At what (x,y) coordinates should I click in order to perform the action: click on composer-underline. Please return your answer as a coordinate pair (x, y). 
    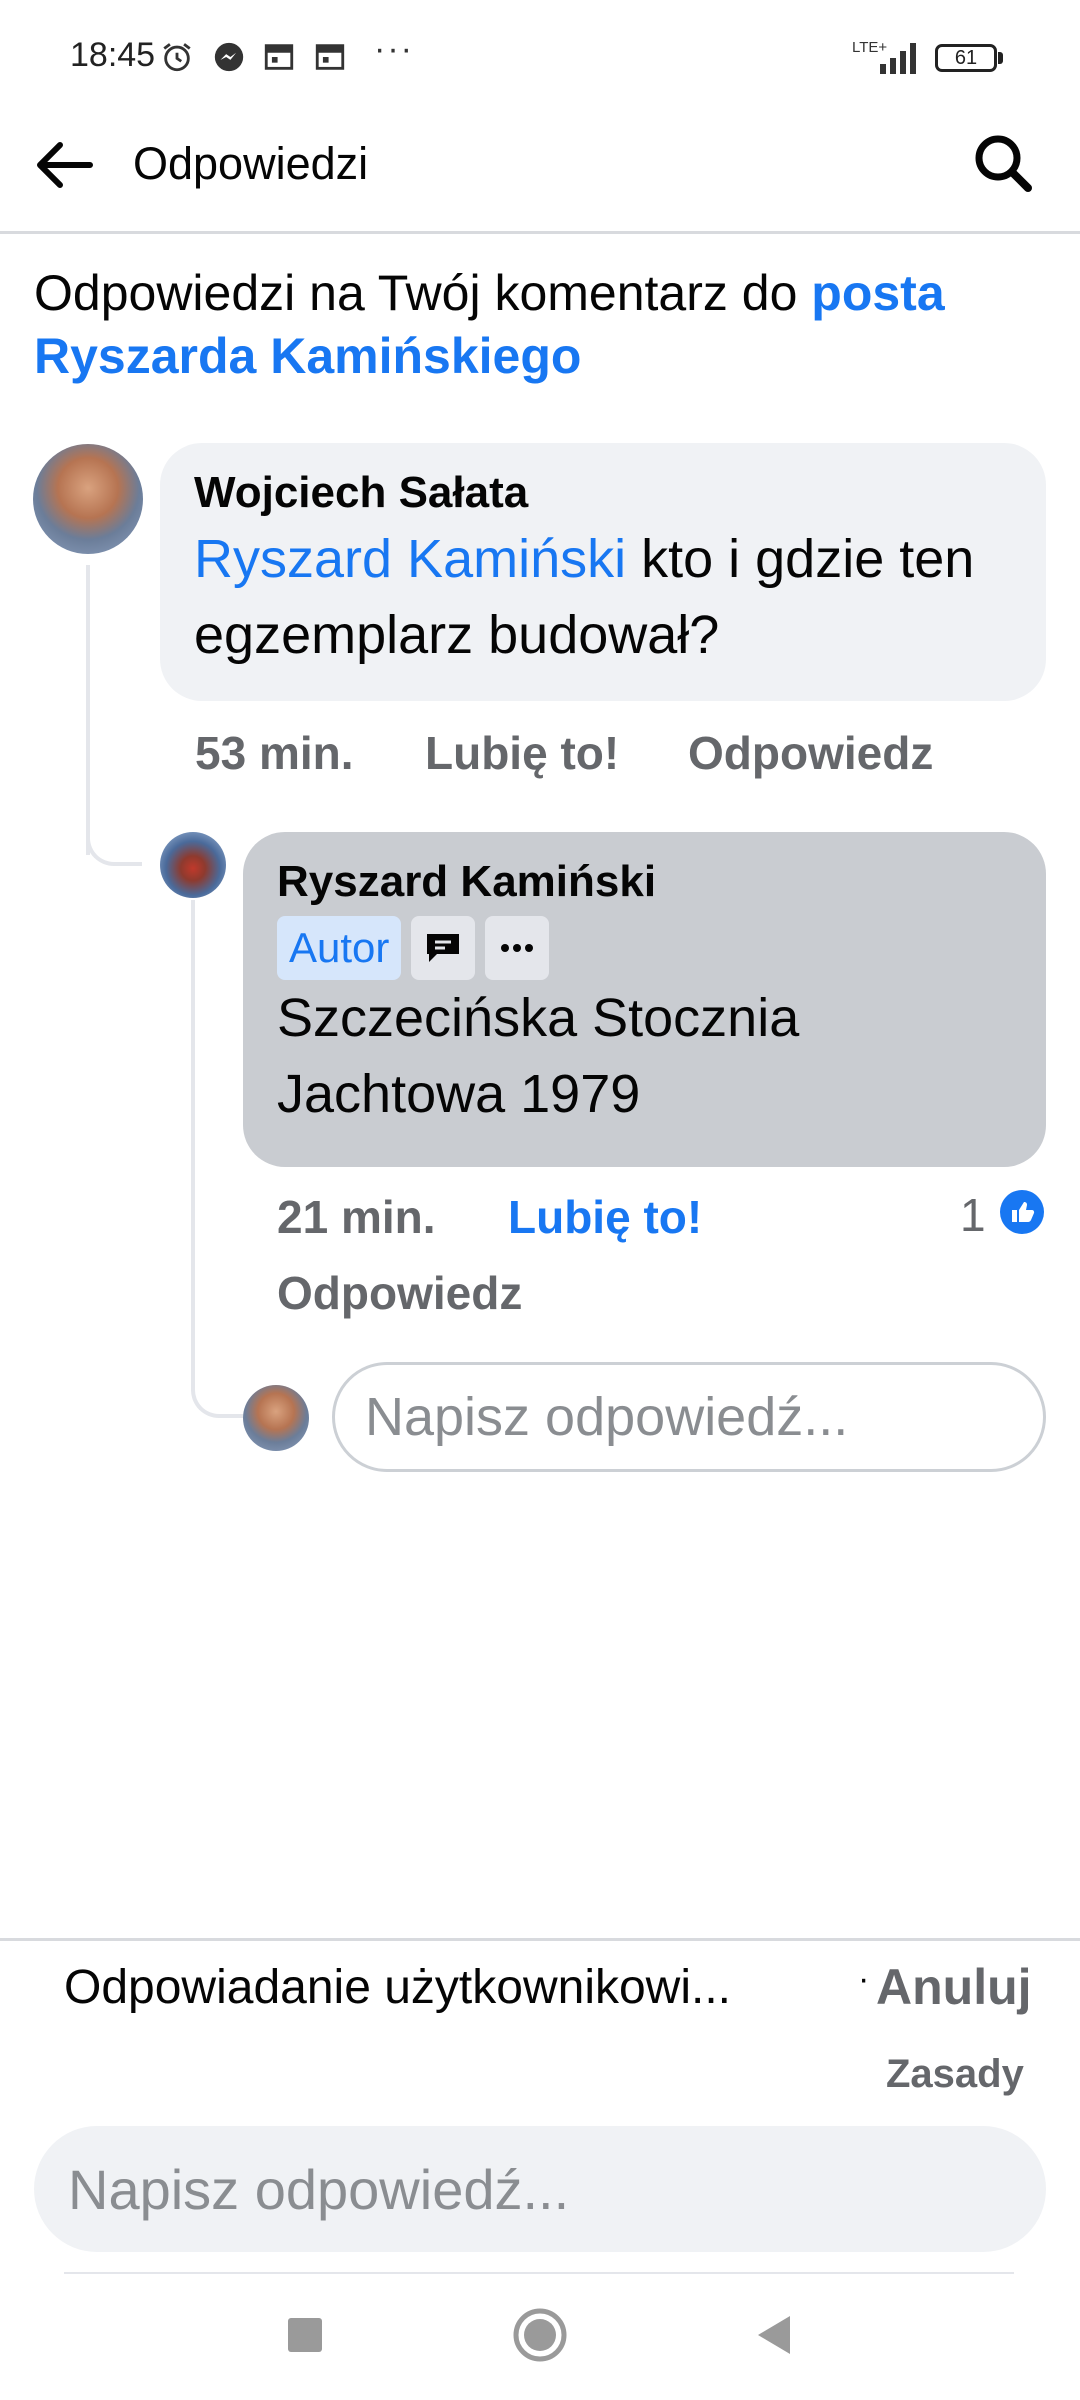
    Looking at the image, I should click on (539, 2273).